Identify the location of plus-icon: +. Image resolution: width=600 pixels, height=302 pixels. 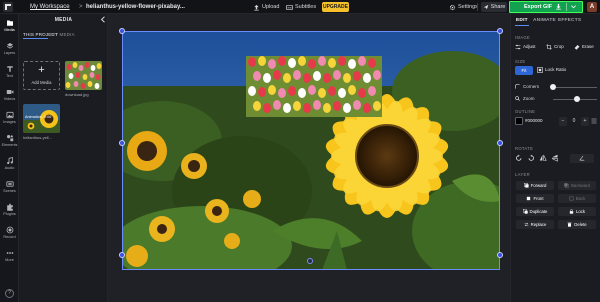
(41, 70).